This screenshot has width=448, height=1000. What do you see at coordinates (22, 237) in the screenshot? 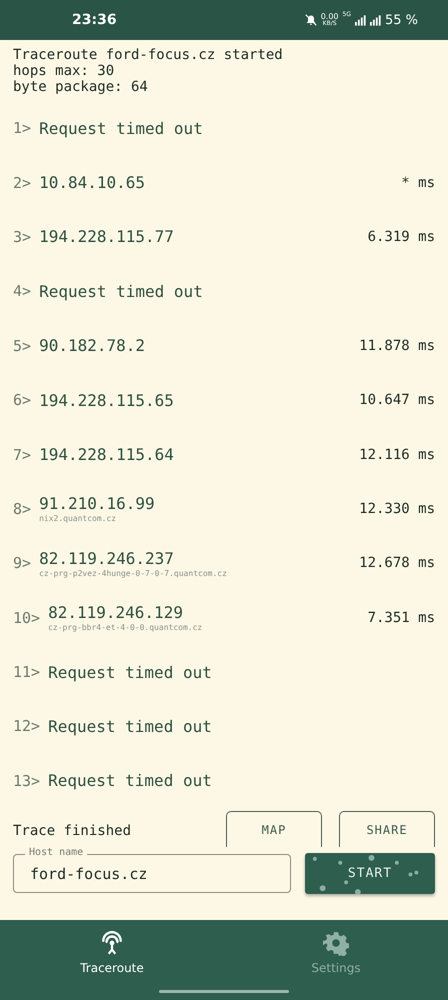
I see `hop-number: 3>` at bounding box center [22, 237].